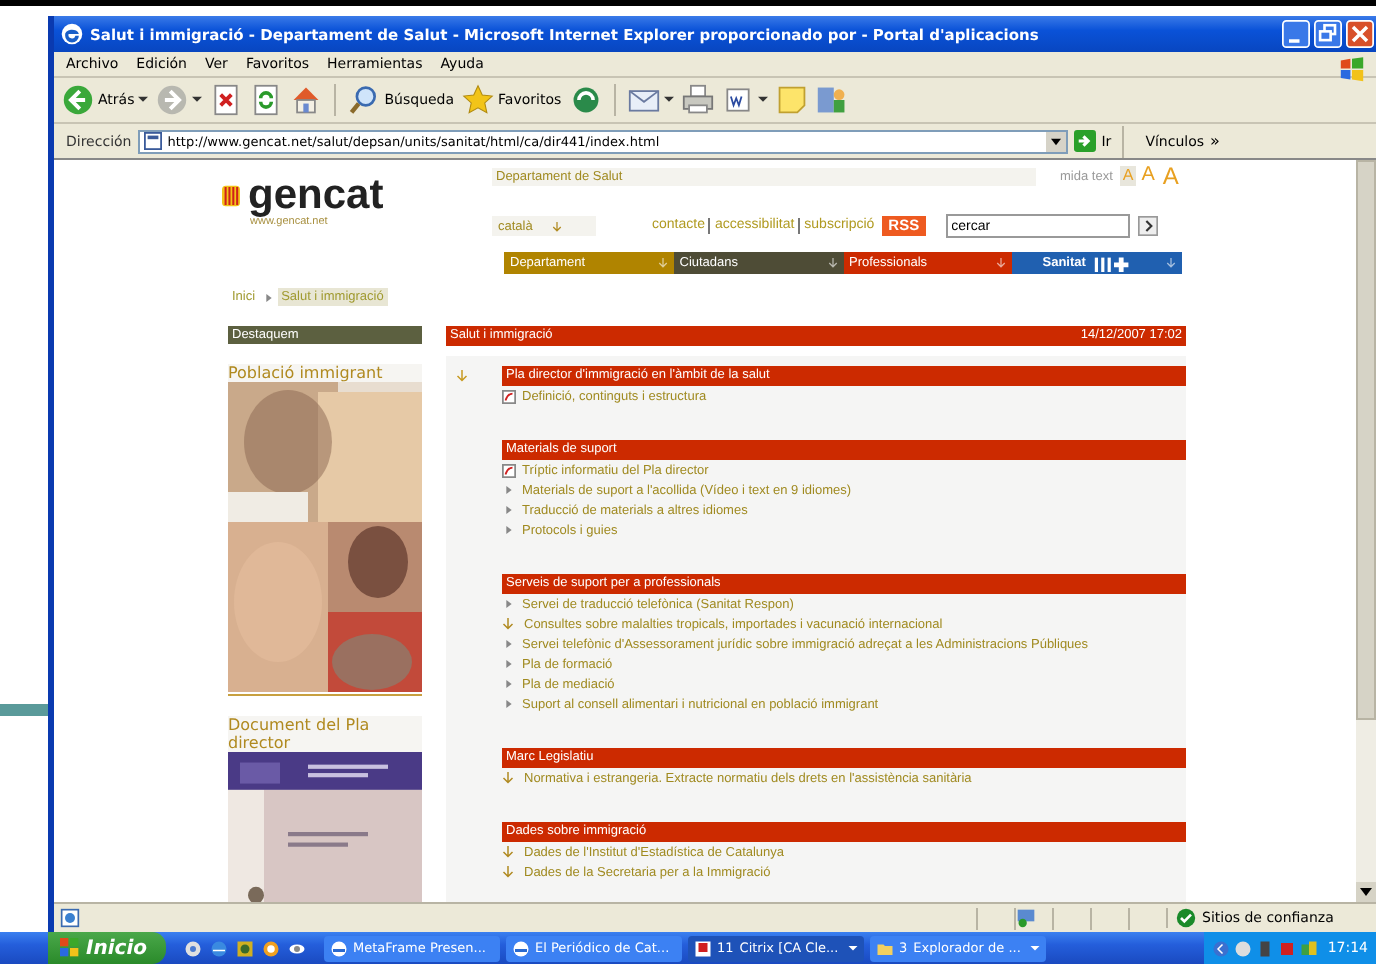 This screenshot has height=964, width=1376. What do you see at coordinates (316, 195) in the screenshot?
I see `logo-text: gencat` at bounding box center [316, 195].